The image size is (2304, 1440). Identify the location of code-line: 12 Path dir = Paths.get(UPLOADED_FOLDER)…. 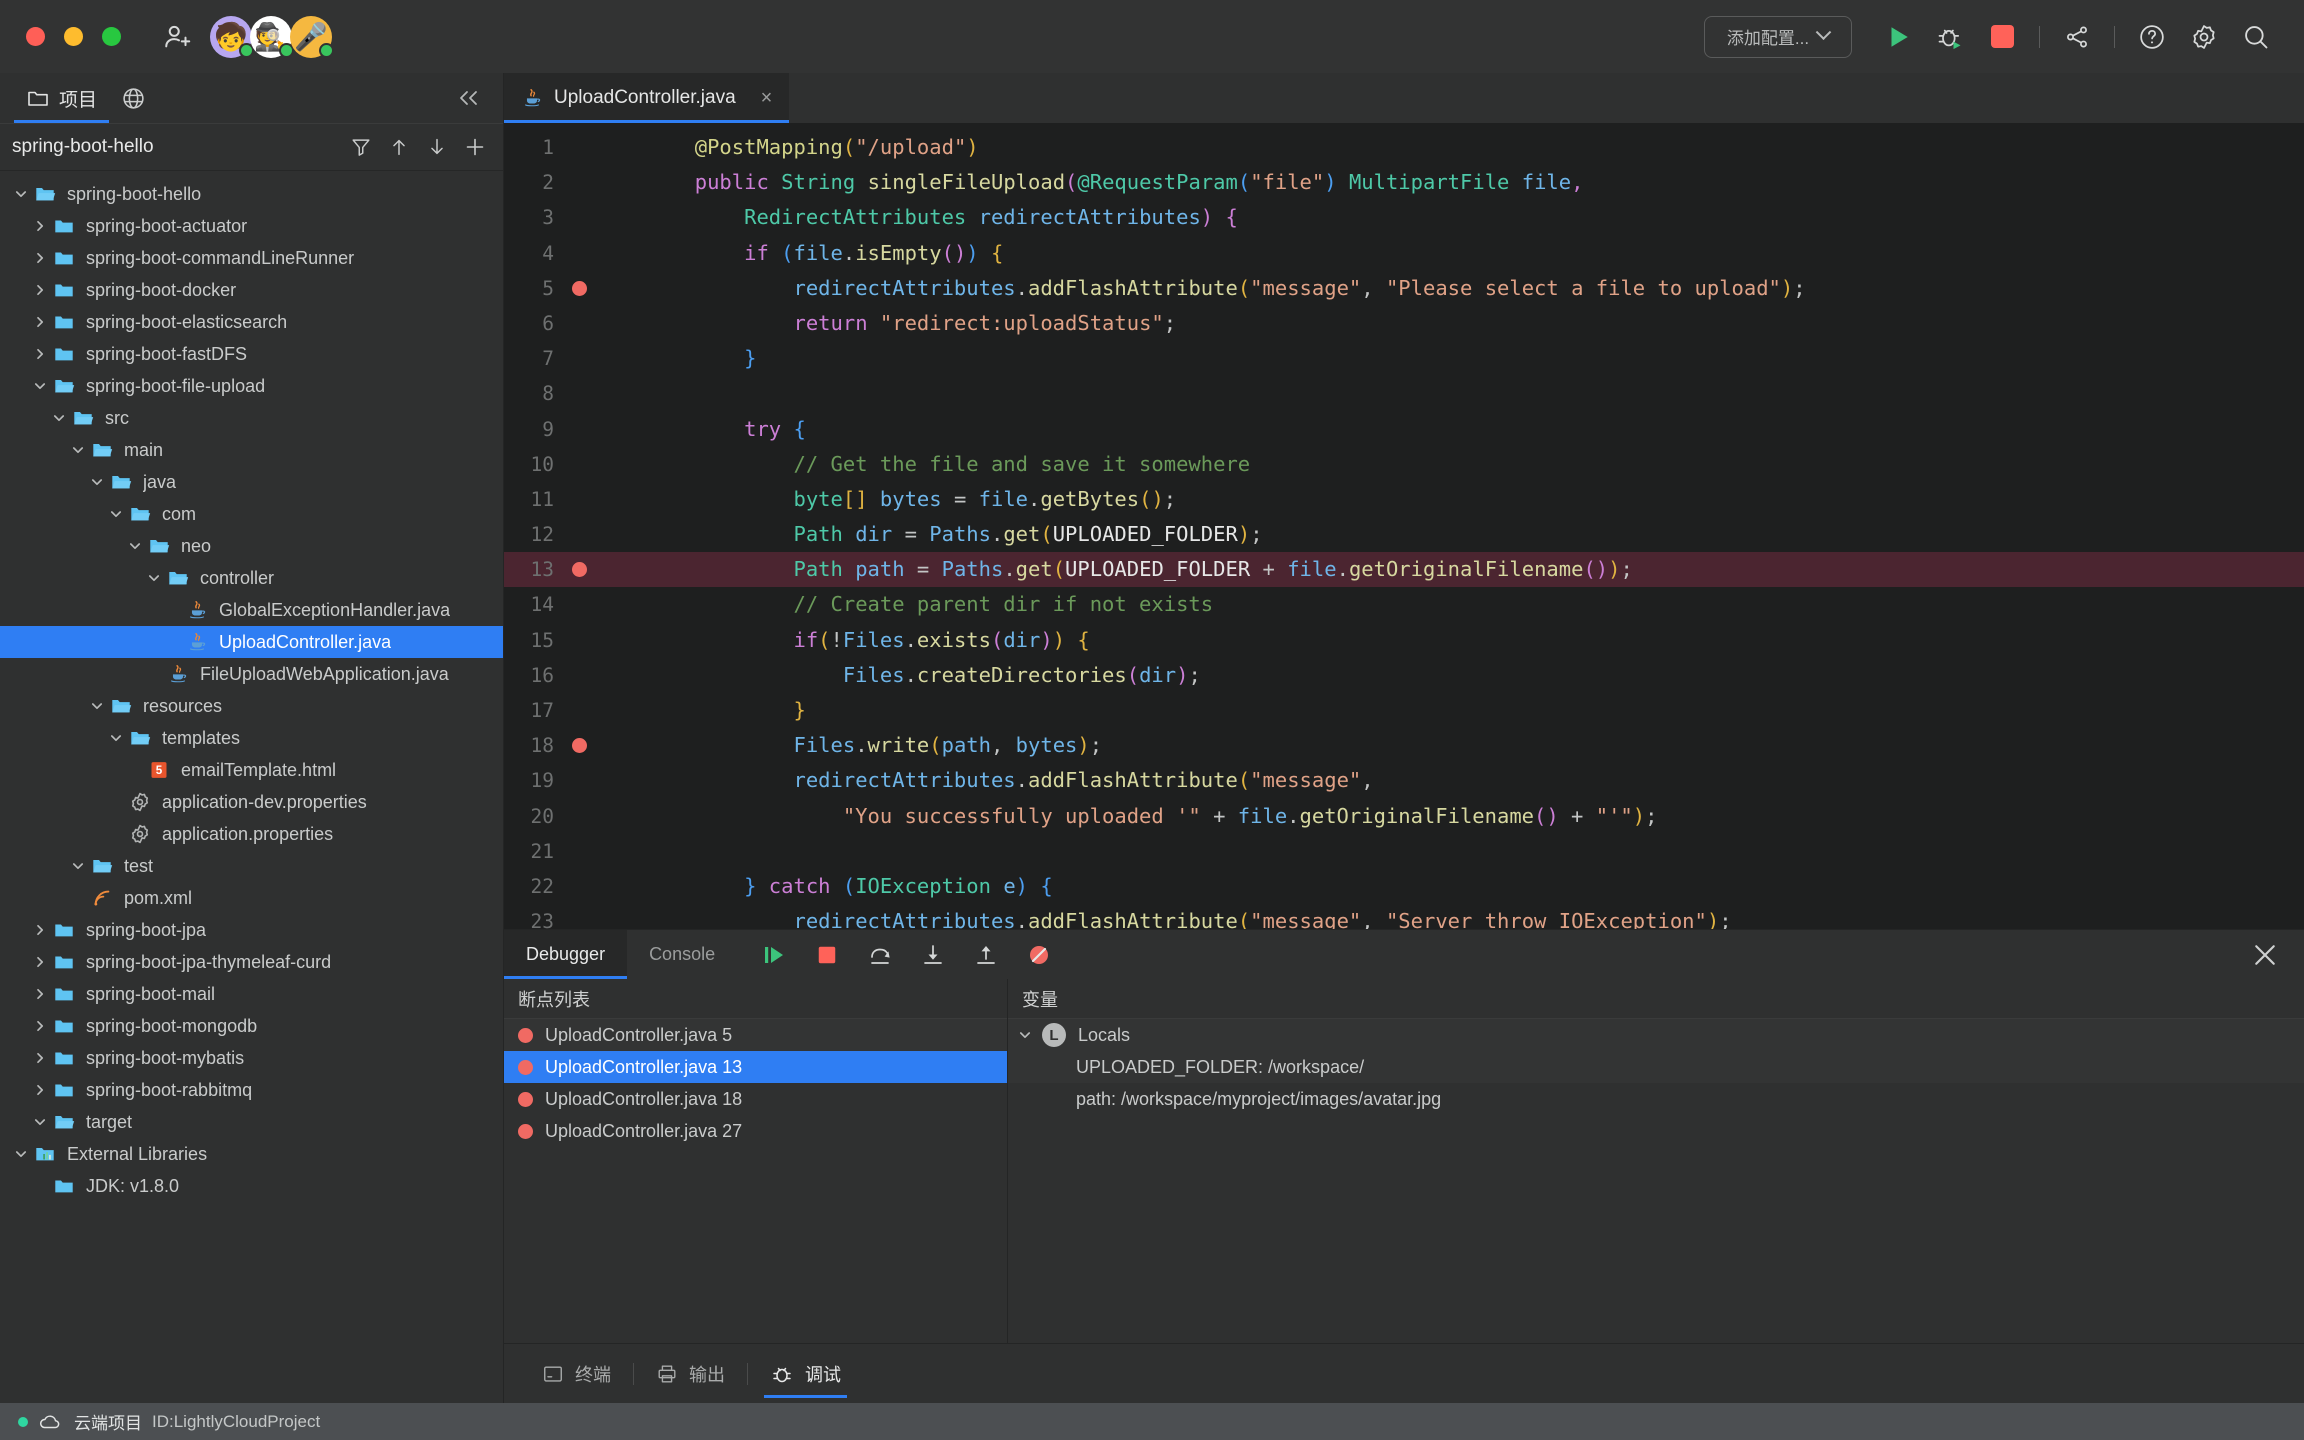
(1404, 534).